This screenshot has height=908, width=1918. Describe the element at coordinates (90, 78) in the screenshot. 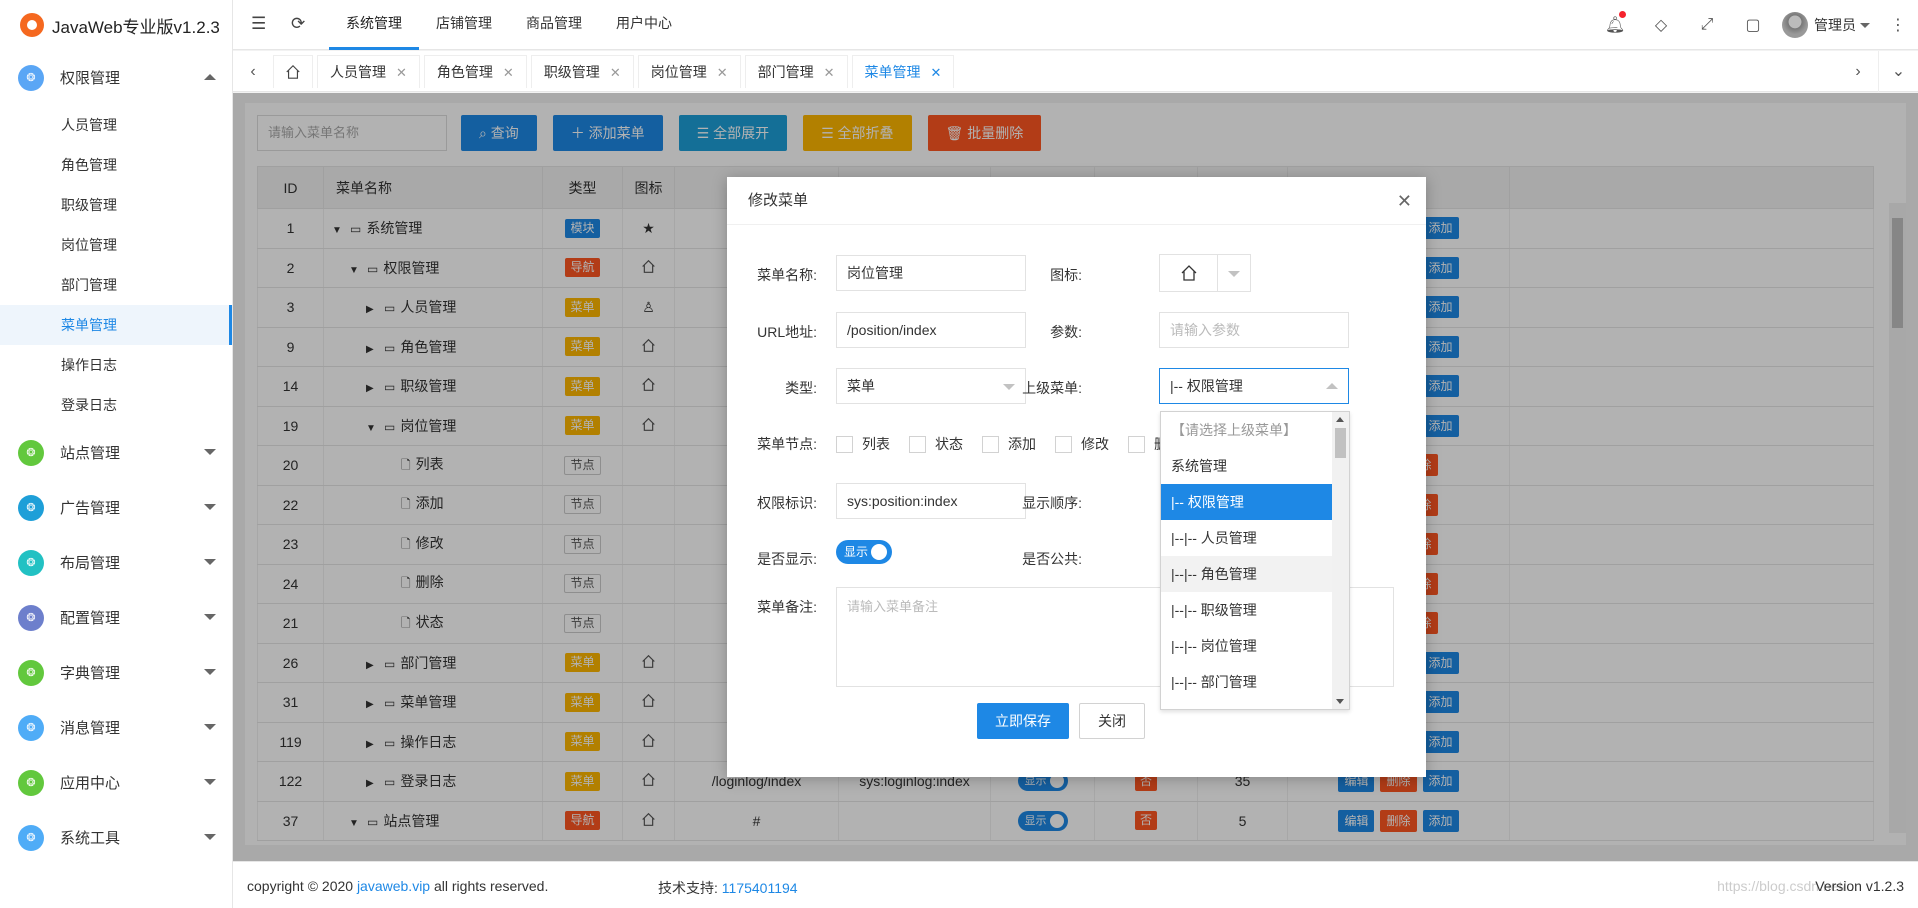

I see `sidebar-group-label: 权限管理` at that location.